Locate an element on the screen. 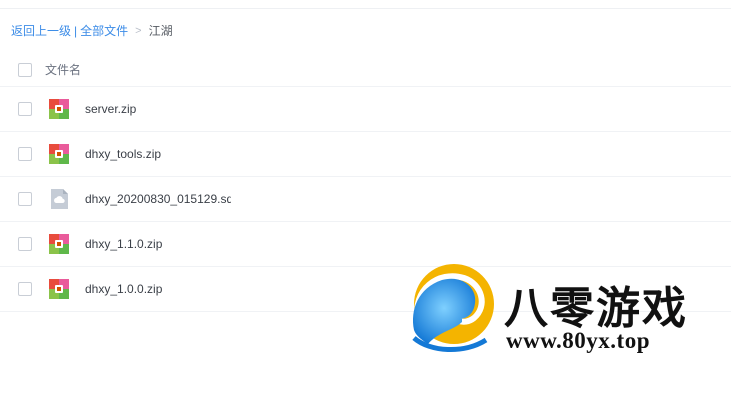 The image size is (731, 413). cloud-file-icon is located at coordinates (59, 199).